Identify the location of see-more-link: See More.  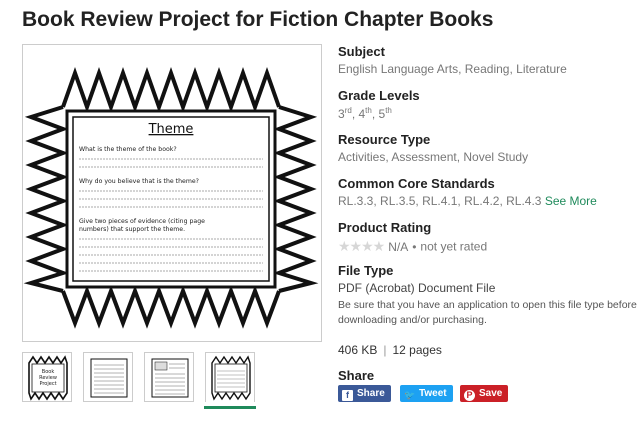
(571, 201).